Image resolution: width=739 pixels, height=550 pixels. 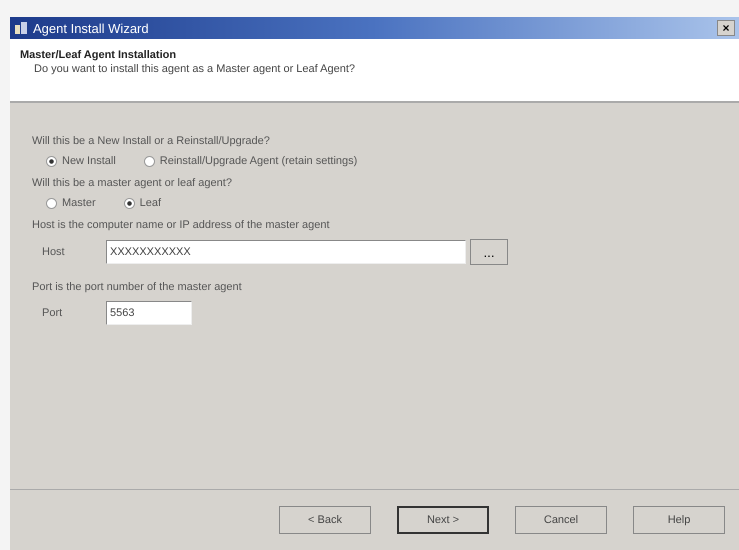 I want to click on port-field: 5563, so click(x=149, y=313).